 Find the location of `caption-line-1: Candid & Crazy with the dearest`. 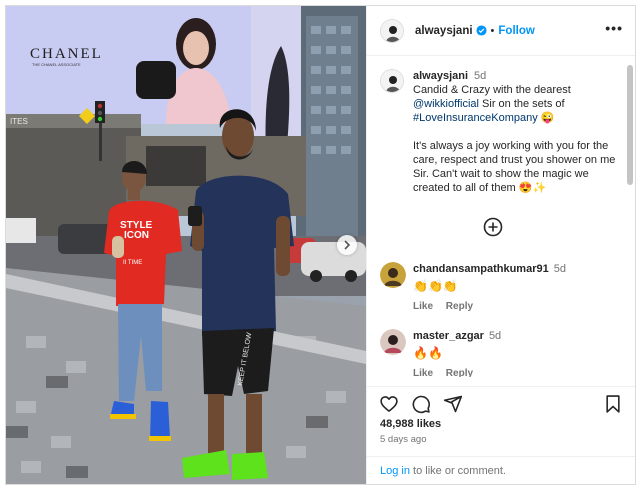

caption-line-1: Candid & Crazy with the dearest is located at coordinates (492, 90).